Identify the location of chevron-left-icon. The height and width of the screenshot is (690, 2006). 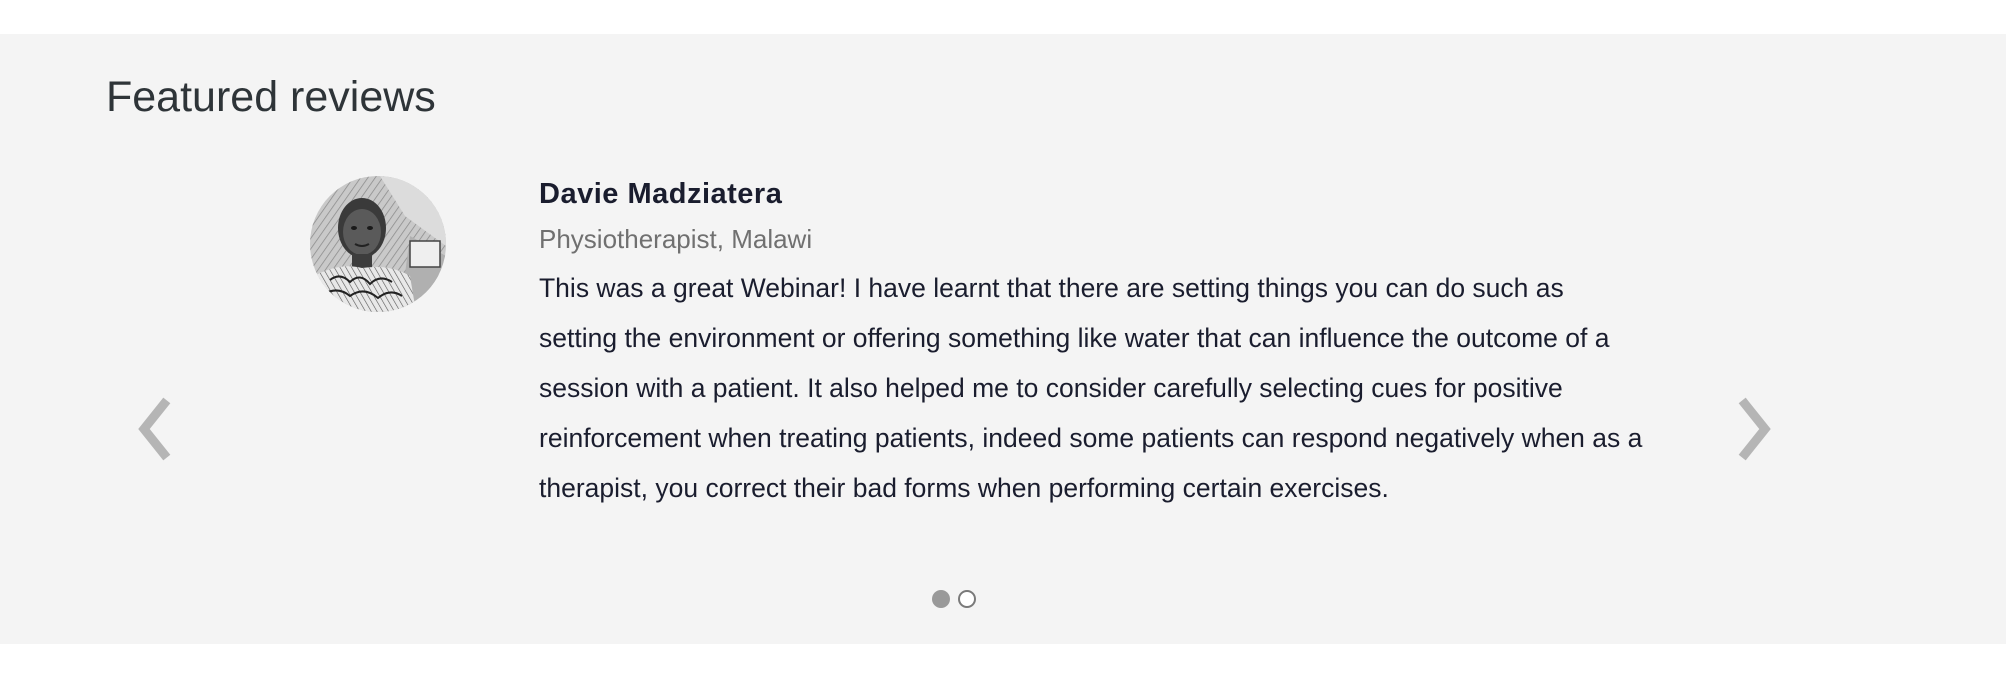
(154, 429).